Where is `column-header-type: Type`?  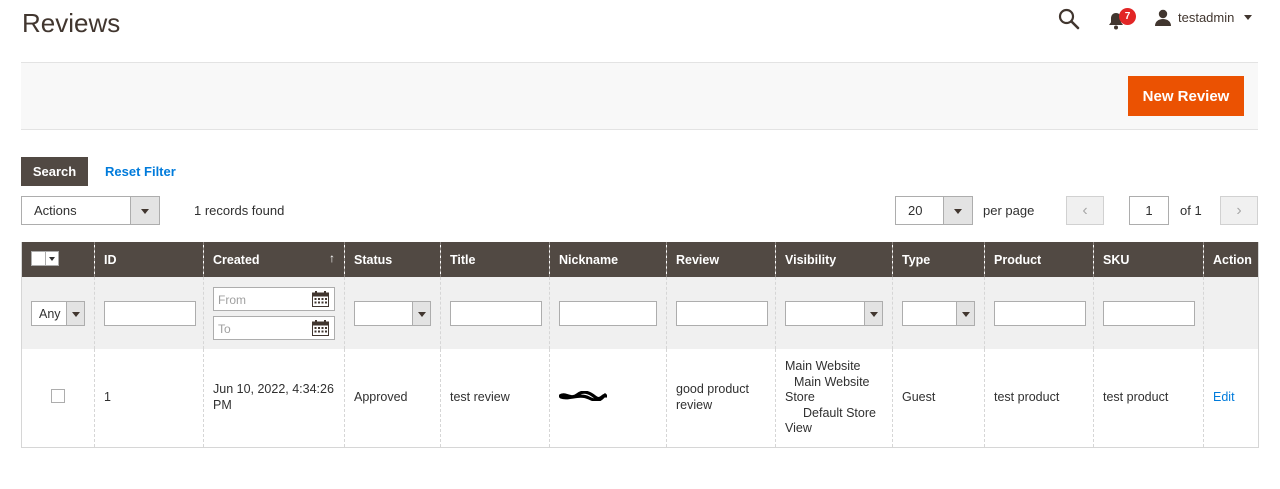 column-header-type: Type is located at coordinates (938, 259).